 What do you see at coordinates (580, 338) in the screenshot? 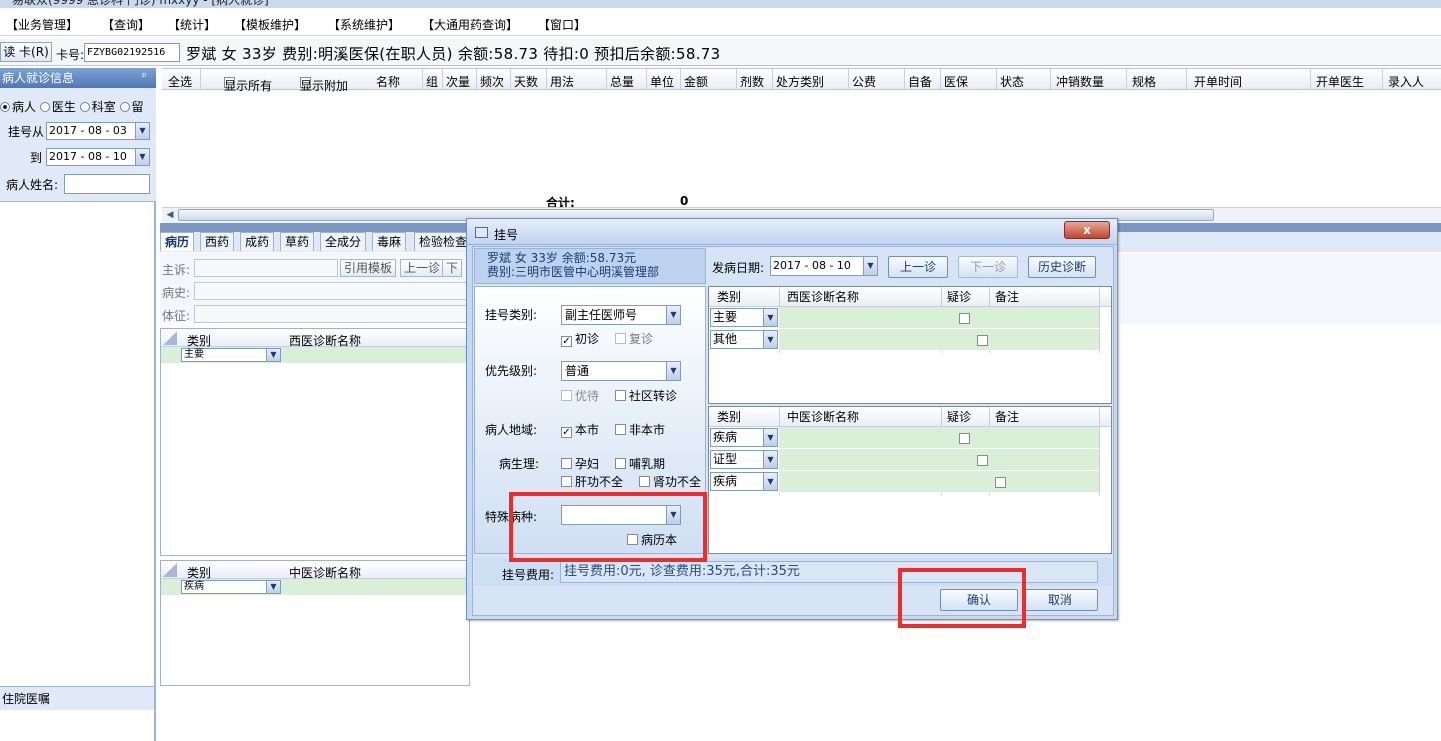
I see `first-visit-checkbox: ✓ 初诊` at bounding box center [580, 338].